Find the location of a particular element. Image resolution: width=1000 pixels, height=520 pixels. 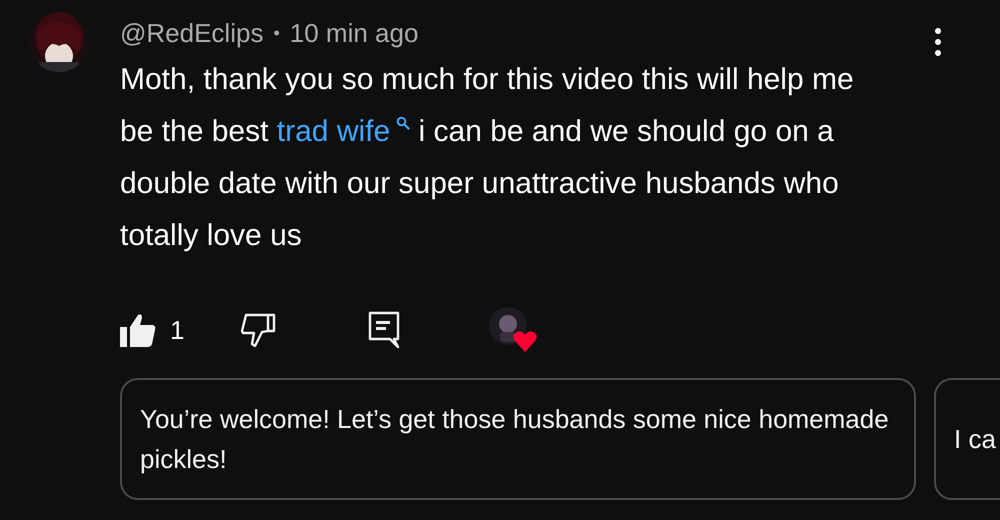

search-icon is located at coordinates (403, 123).